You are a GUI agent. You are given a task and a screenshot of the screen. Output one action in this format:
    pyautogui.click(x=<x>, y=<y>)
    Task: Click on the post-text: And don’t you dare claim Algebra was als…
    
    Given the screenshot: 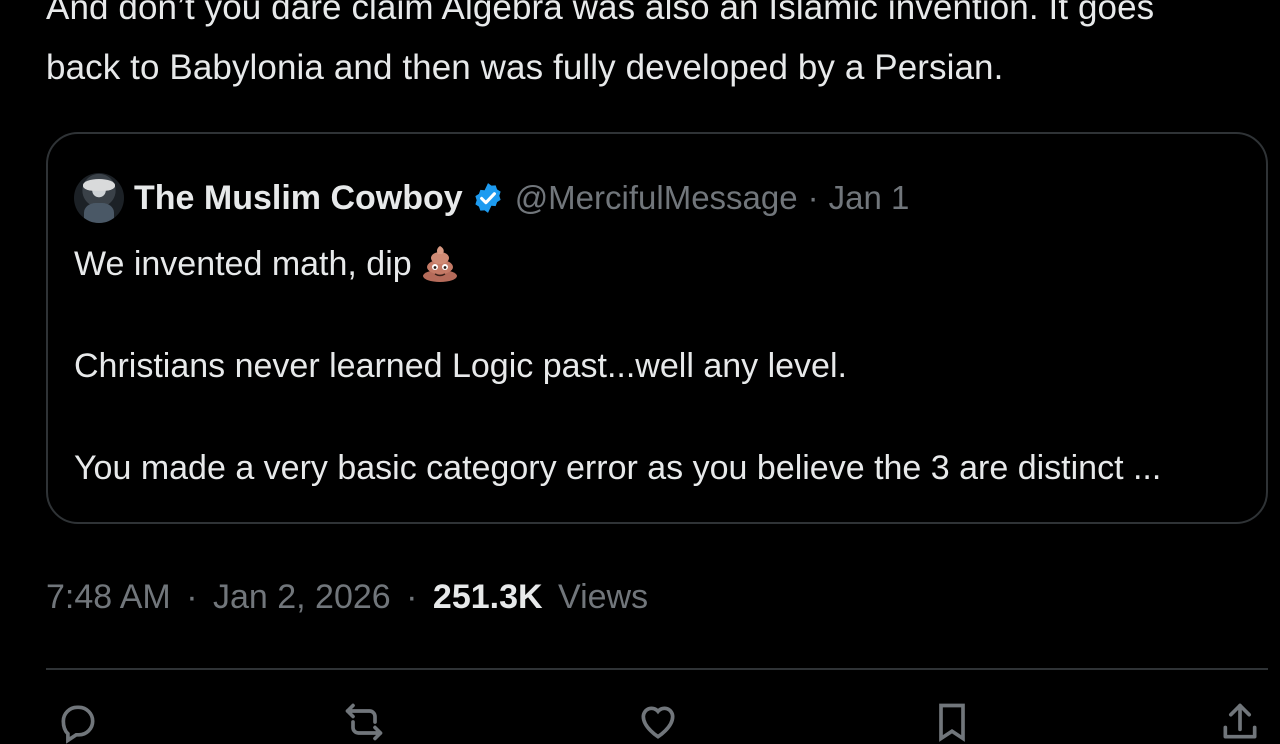 What is the action you would take?
    pyautogui.click(x=656, y=49)
    